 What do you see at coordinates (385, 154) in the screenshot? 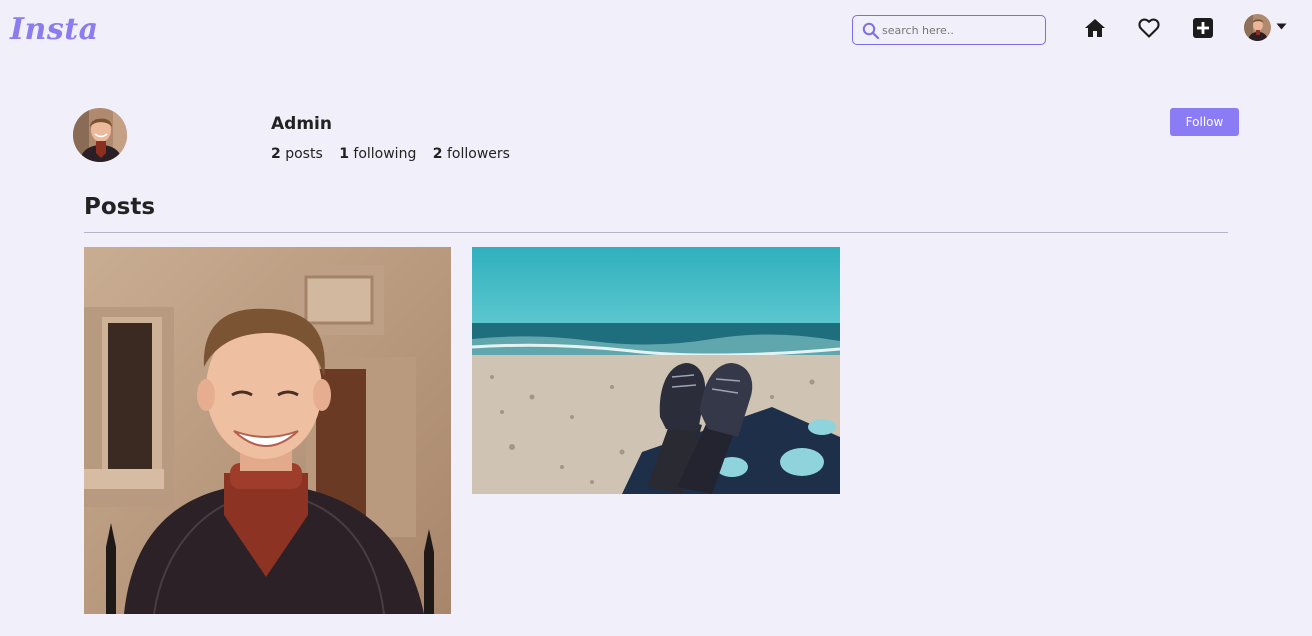
I see `following-label: following` at bounding box center [385, 154].